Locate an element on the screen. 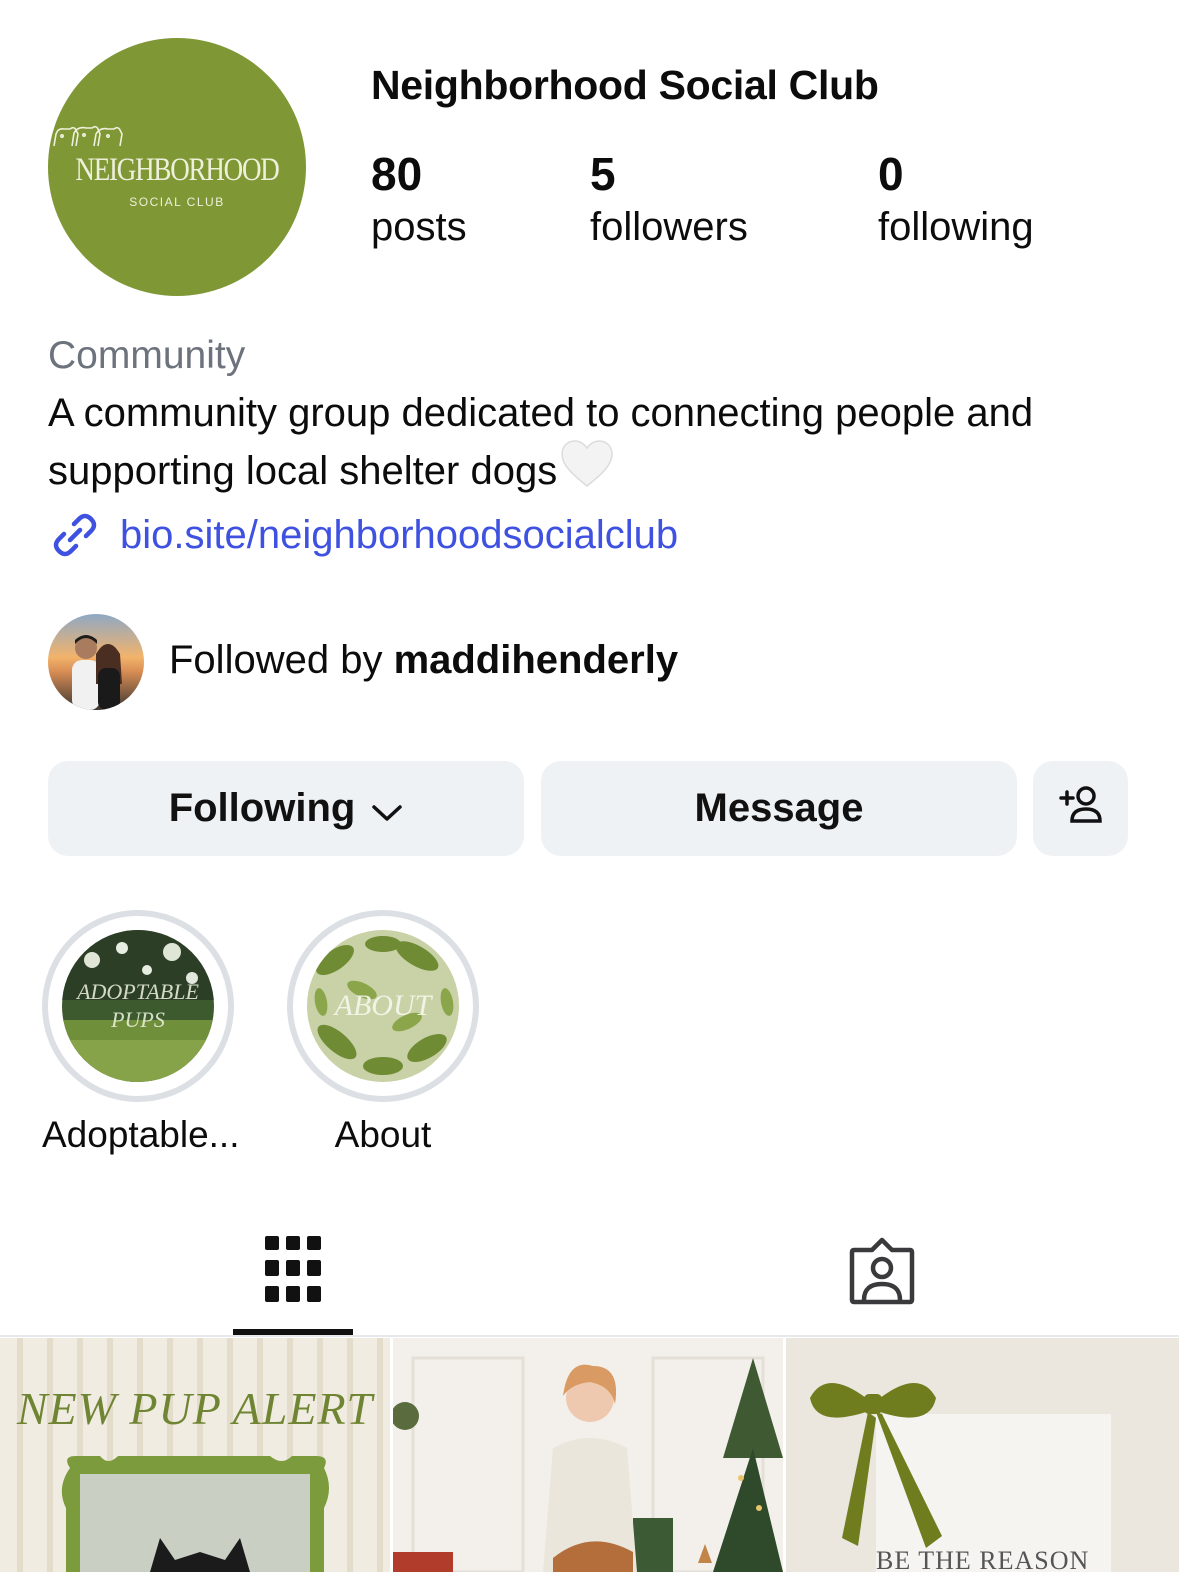 Image resolution: width=1179 pixels, height=1572 pixels. avatar-wordmark: NEIGHBORHOOD is located at coordinates (177, 170).